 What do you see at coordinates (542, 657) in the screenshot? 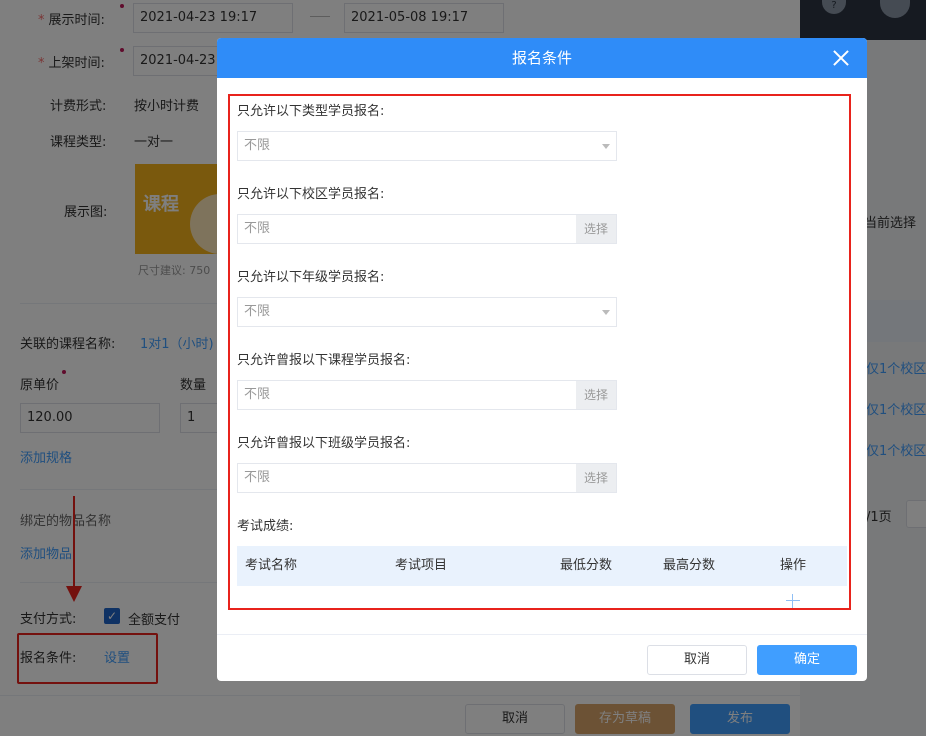
I see `dialog-footer: 取消 确定` at bounding box center [542, 657].